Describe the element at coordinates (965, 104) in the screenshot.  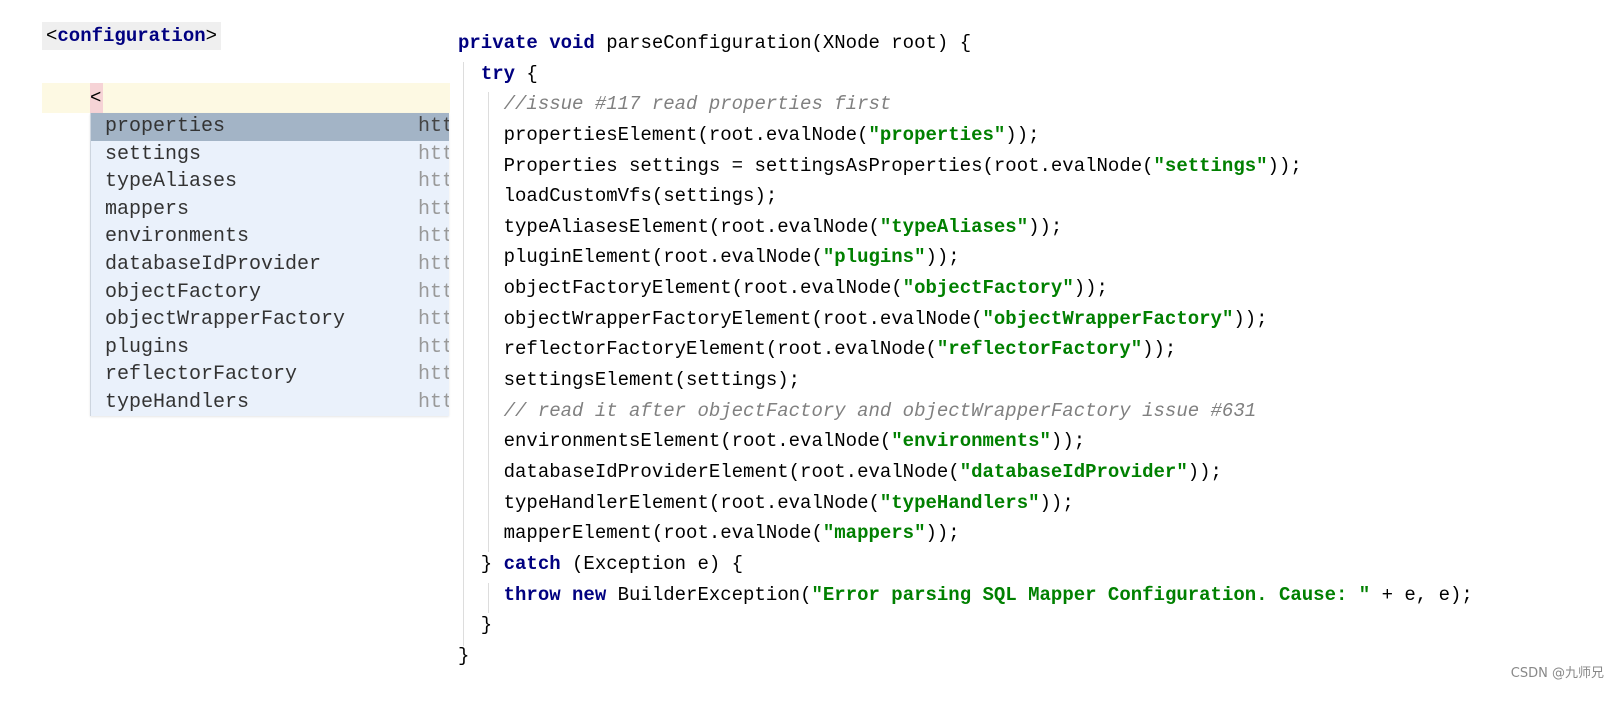
I see `code-line: //issue #117 read properties first` at that location.